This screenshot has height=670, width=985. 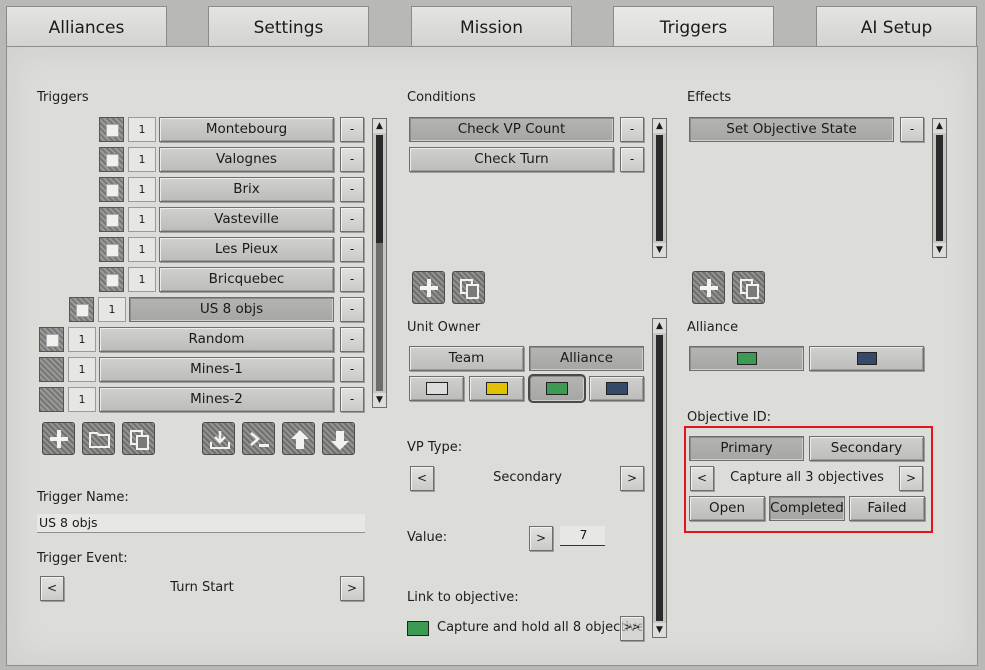 I want to click on add-effect-button, so click(x=708, y=287).